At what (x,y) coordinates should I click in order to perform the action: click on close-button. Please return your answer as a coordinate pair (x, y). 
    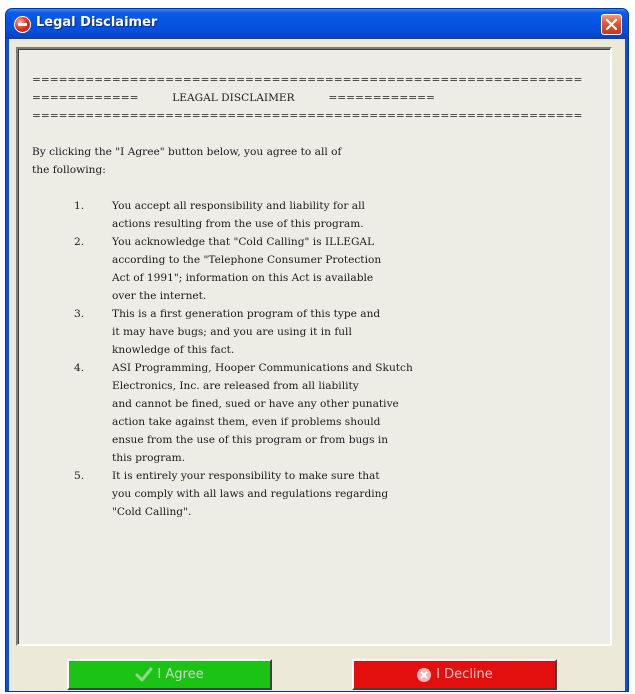
    Looking at the image, I should click on (611, 24).